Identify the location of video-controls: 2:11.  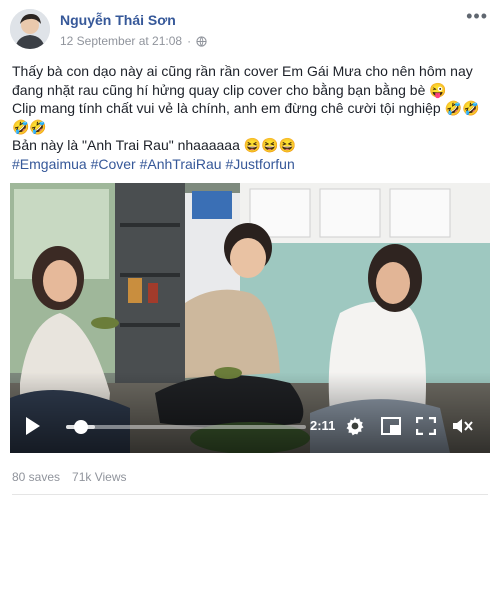
(250, 427).